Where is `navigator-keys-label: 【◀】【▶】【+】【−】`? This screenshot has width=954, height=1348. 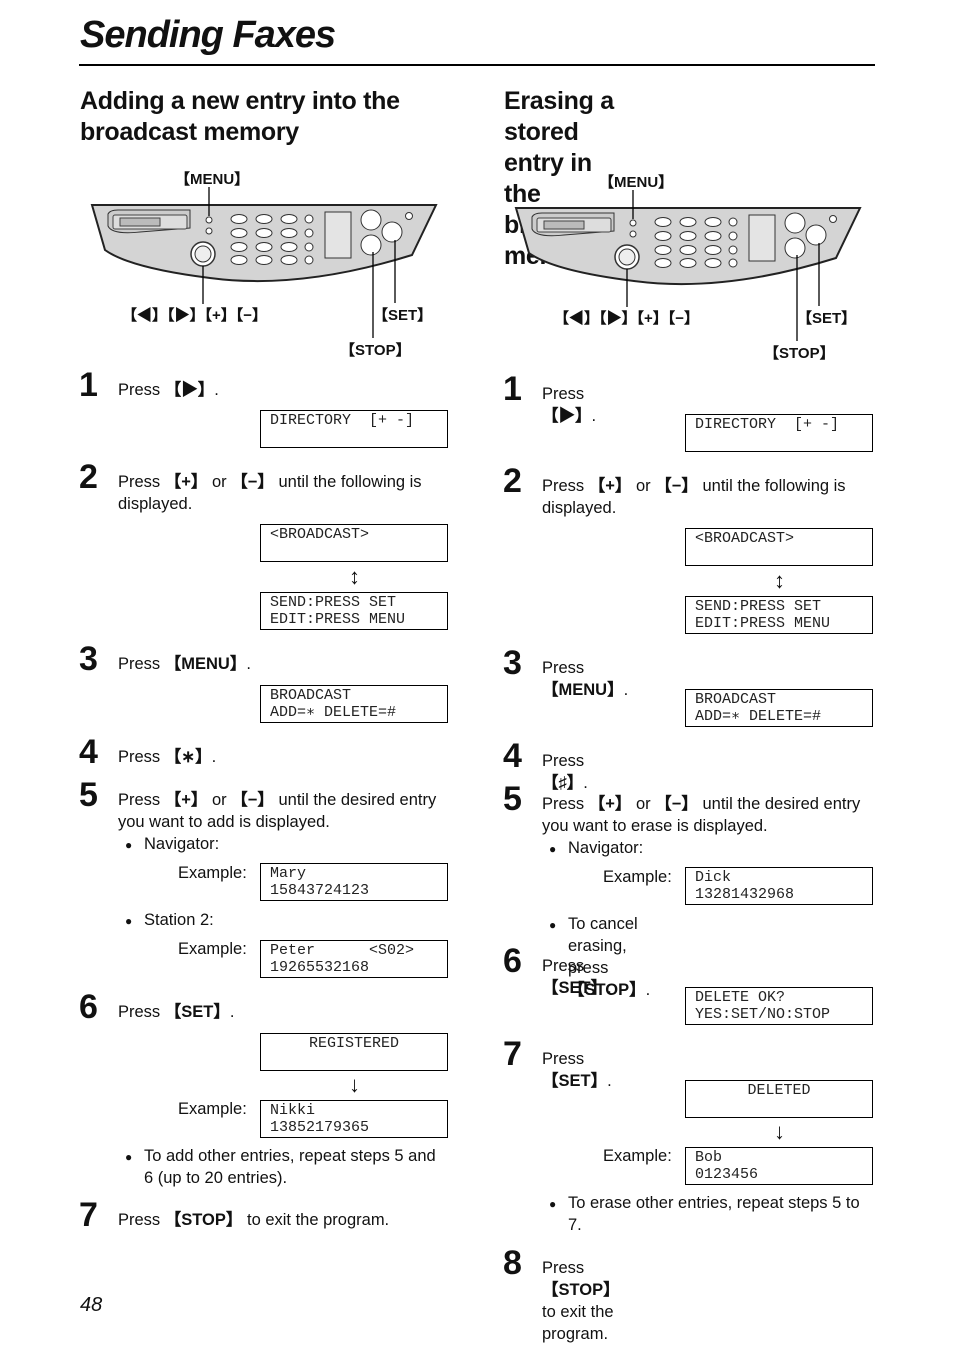 navigator-keys-label: 【◀】【▶】【+】【−】 is located at coordinates (627, 318).